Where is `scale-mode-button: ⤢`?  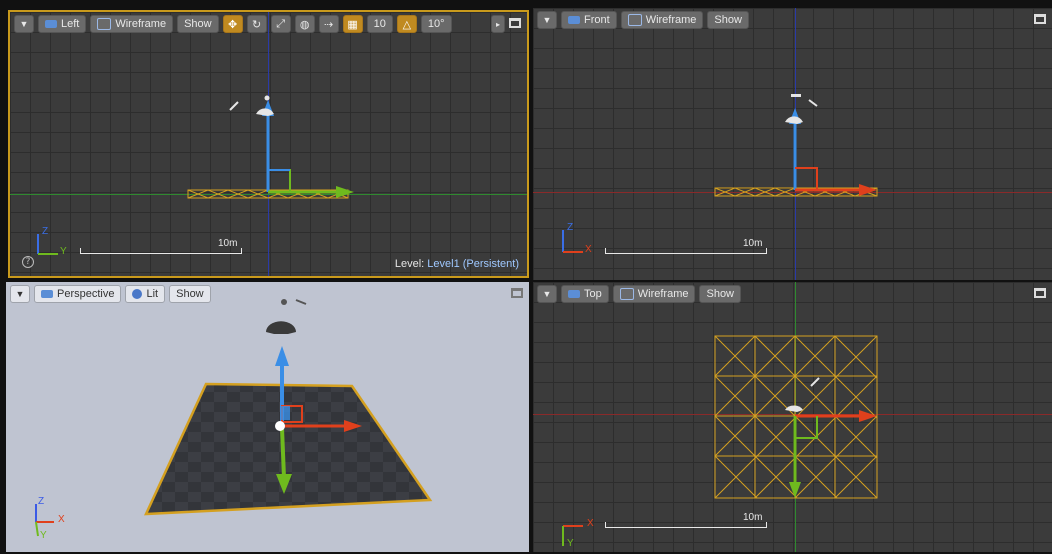 scale-mode-button: ⤢ is located at coordinates (280, 24).